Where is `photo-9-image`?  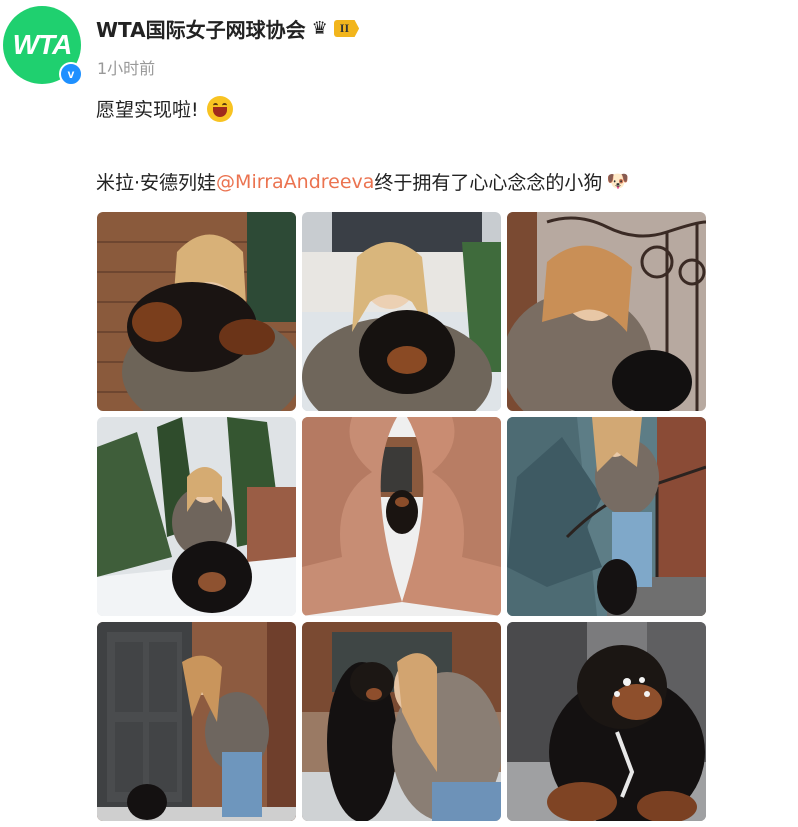 photo-9-image is located at coordinates (606, 721).